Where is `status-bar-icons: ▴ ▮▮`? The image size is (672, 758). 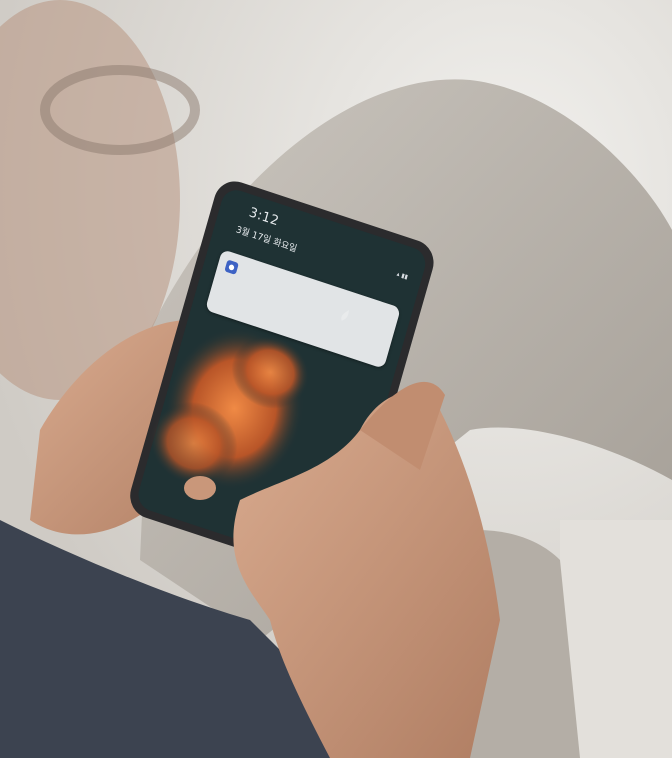
status-bar-icons: ▴ ▮▮ is located at coordinates (402, 275).